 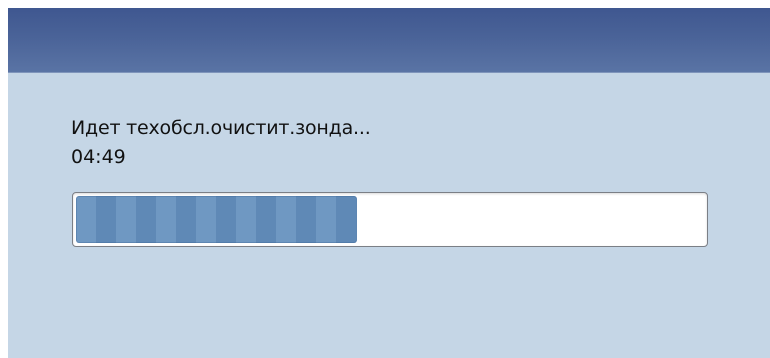 What do you see at coordinates (390, 219) in the screenshot?
I see `progress-bar` at bounding box center [390, 219].